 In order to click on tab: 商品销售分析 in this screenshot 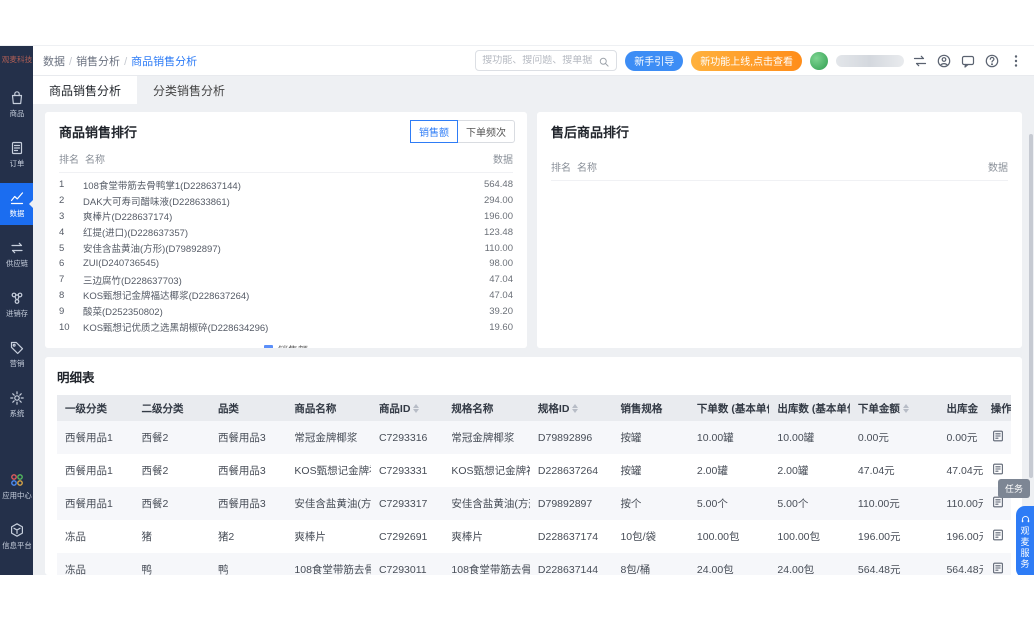, I will do `click(85, 90)`.